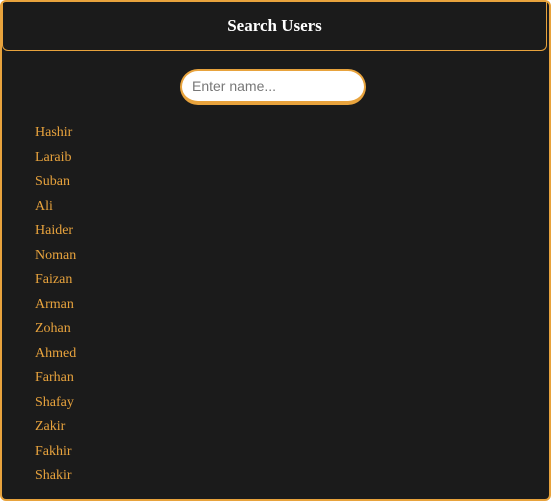 The width and height of the screenshot is (551, 501). I want to click on user-list-item: Suban, so click(55, 184).